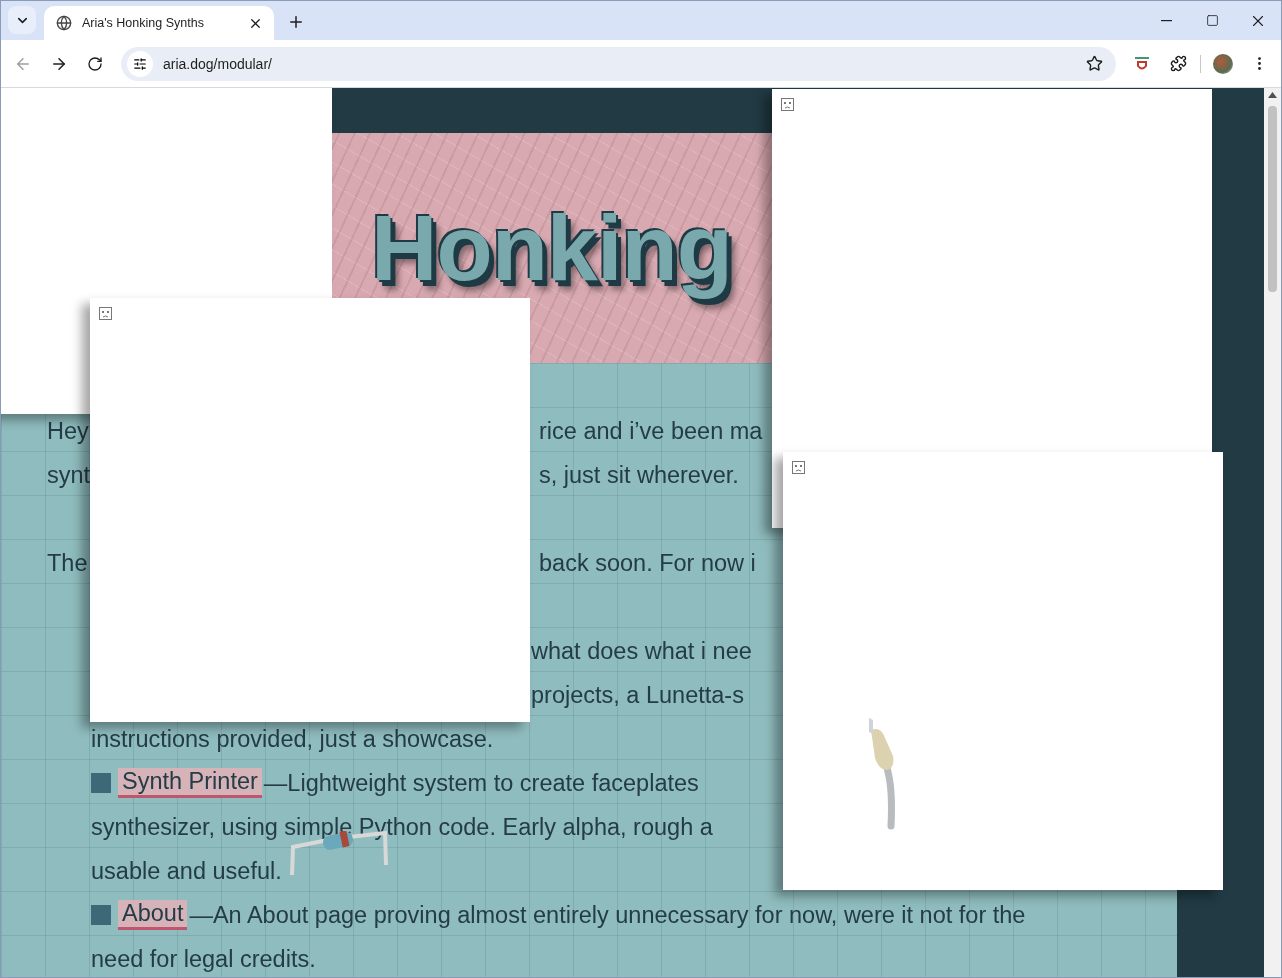 The height and width of the screenshot is (978, 1282). Describe the element at coordinates (551, 248) in the screenshot. I see `site-title: Honking` at that location.